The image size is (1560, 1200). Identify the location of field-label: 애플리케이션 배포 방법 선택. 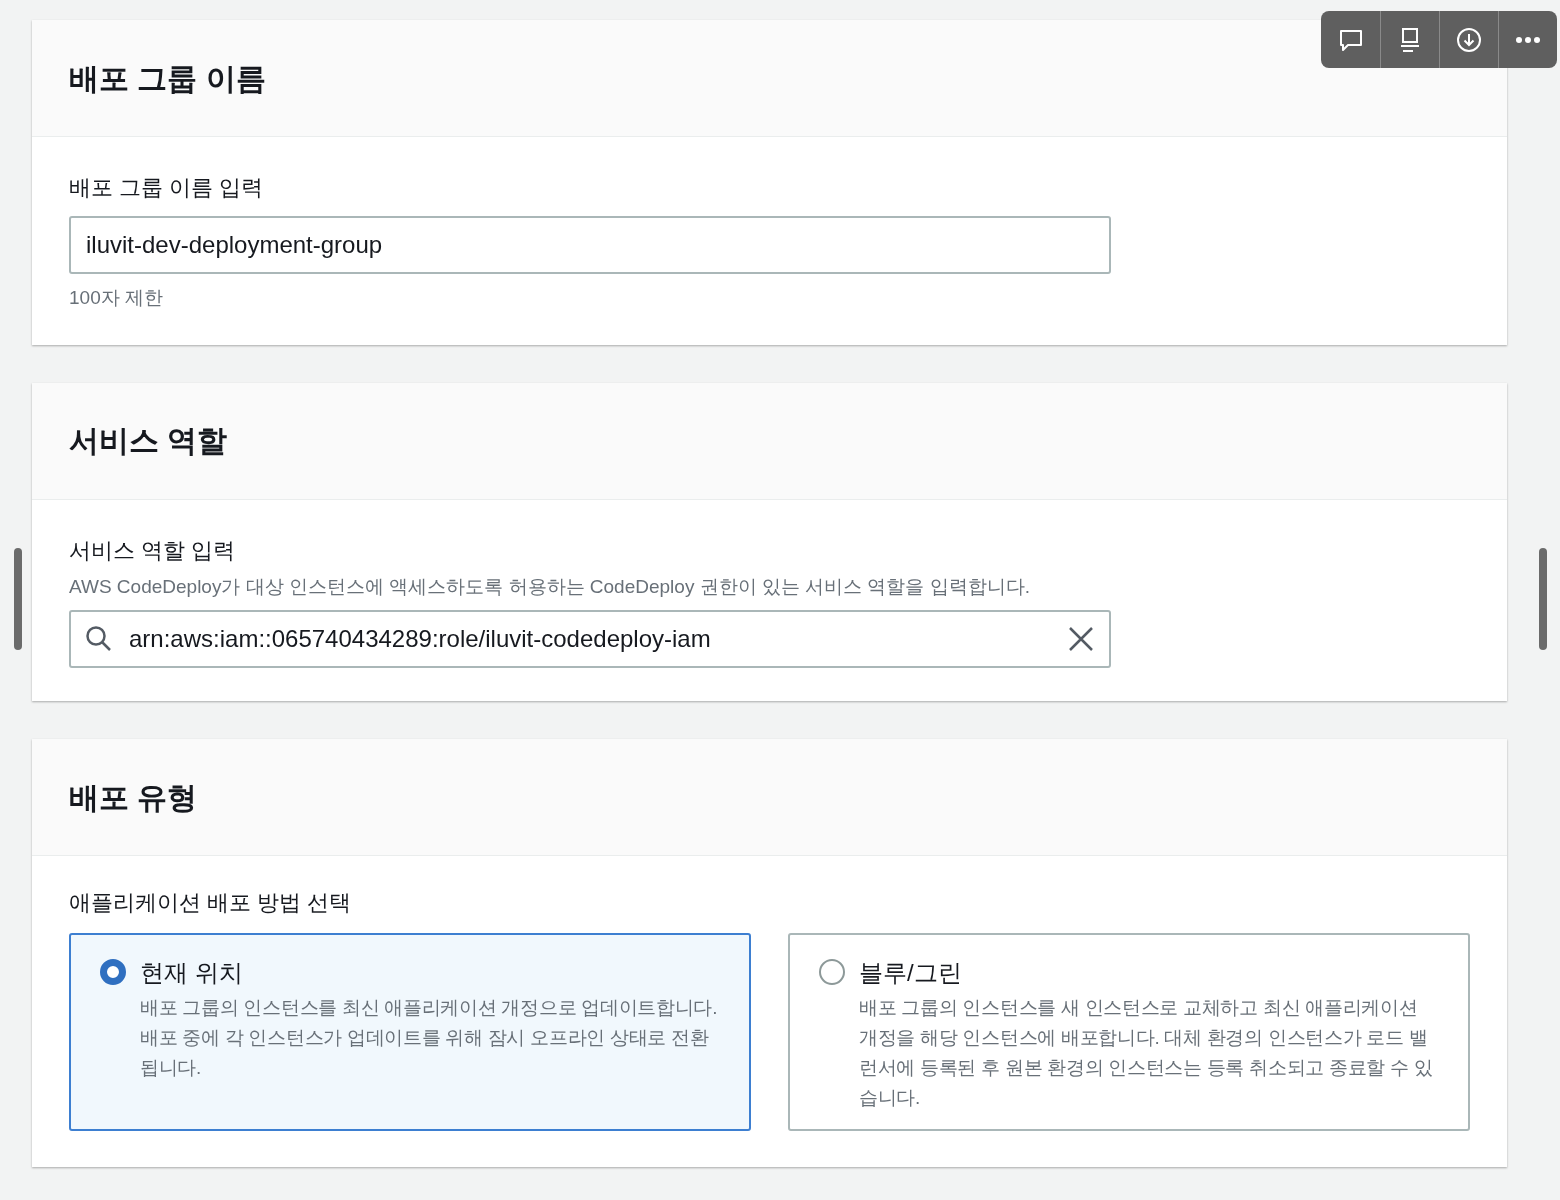
(211, 903).